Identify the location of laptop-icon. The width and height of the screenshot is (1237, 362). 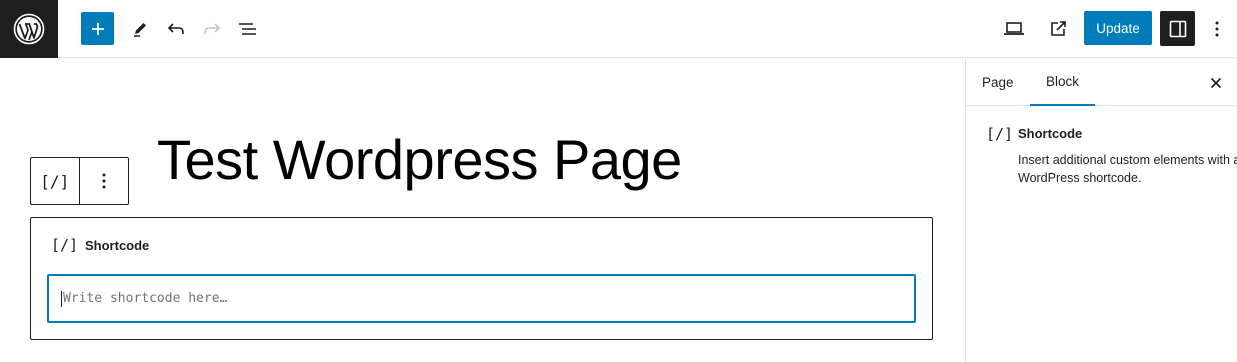
(1014, 28).